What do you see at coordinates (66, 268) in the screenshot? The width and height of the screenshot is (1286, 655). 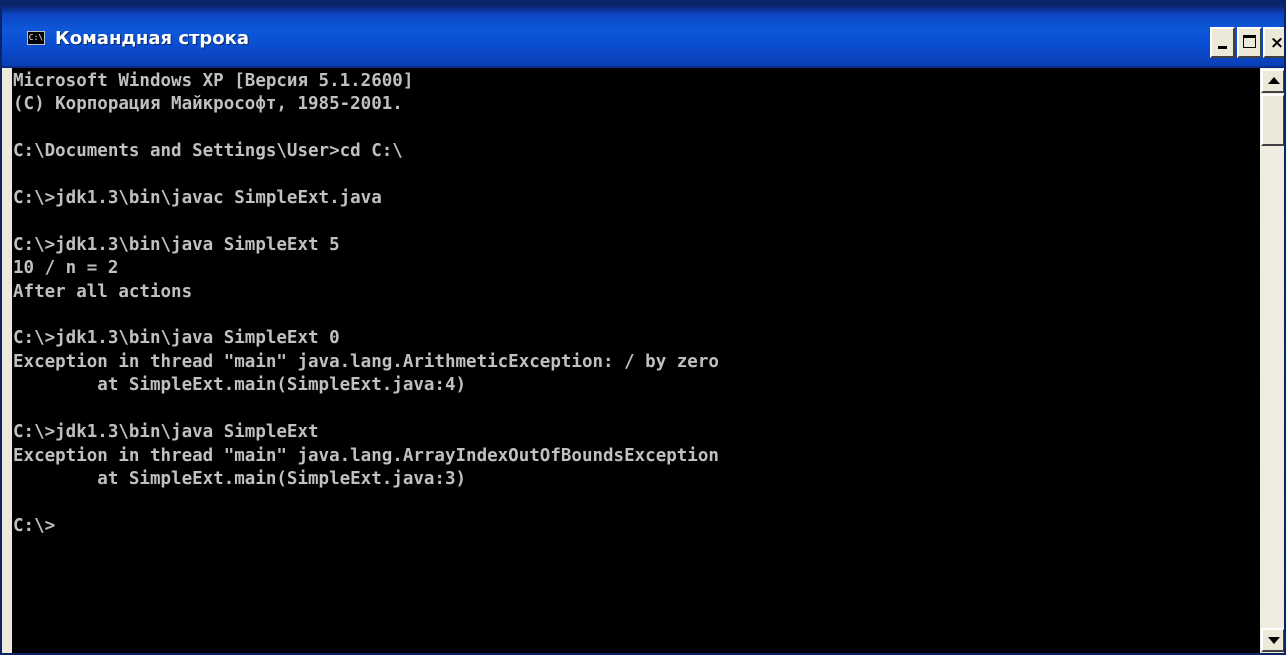 I see `console-line: 10 / n = 2` at bounding box center [66, 268].